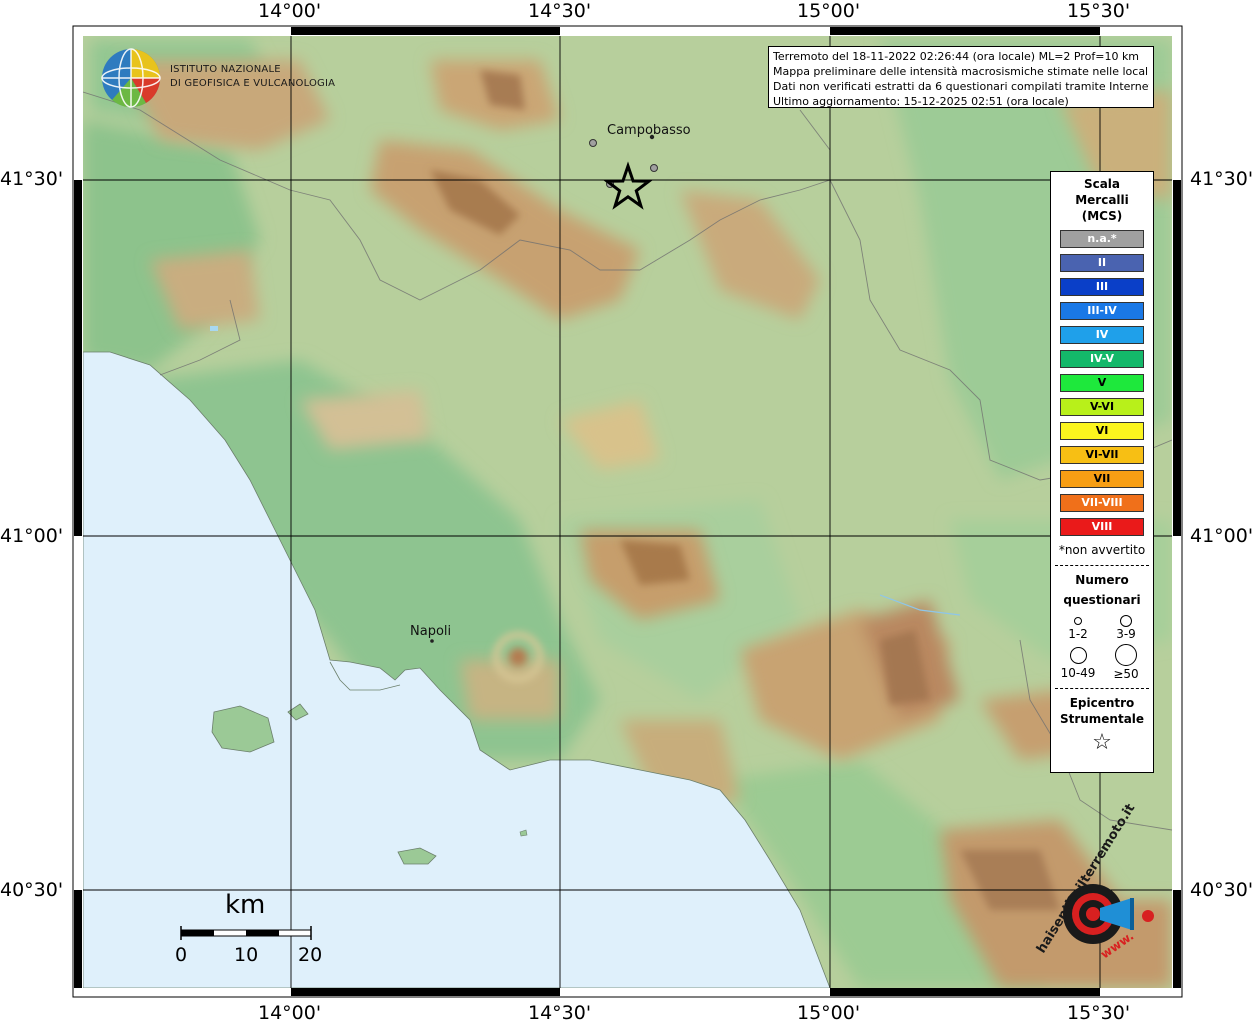 This screenshot has height=1024, width=1255. What do you see at coordinates (1222, 179) in the screenshot?
I see `lat-label-right: 41°30'` at bounding box center [1222, 179].